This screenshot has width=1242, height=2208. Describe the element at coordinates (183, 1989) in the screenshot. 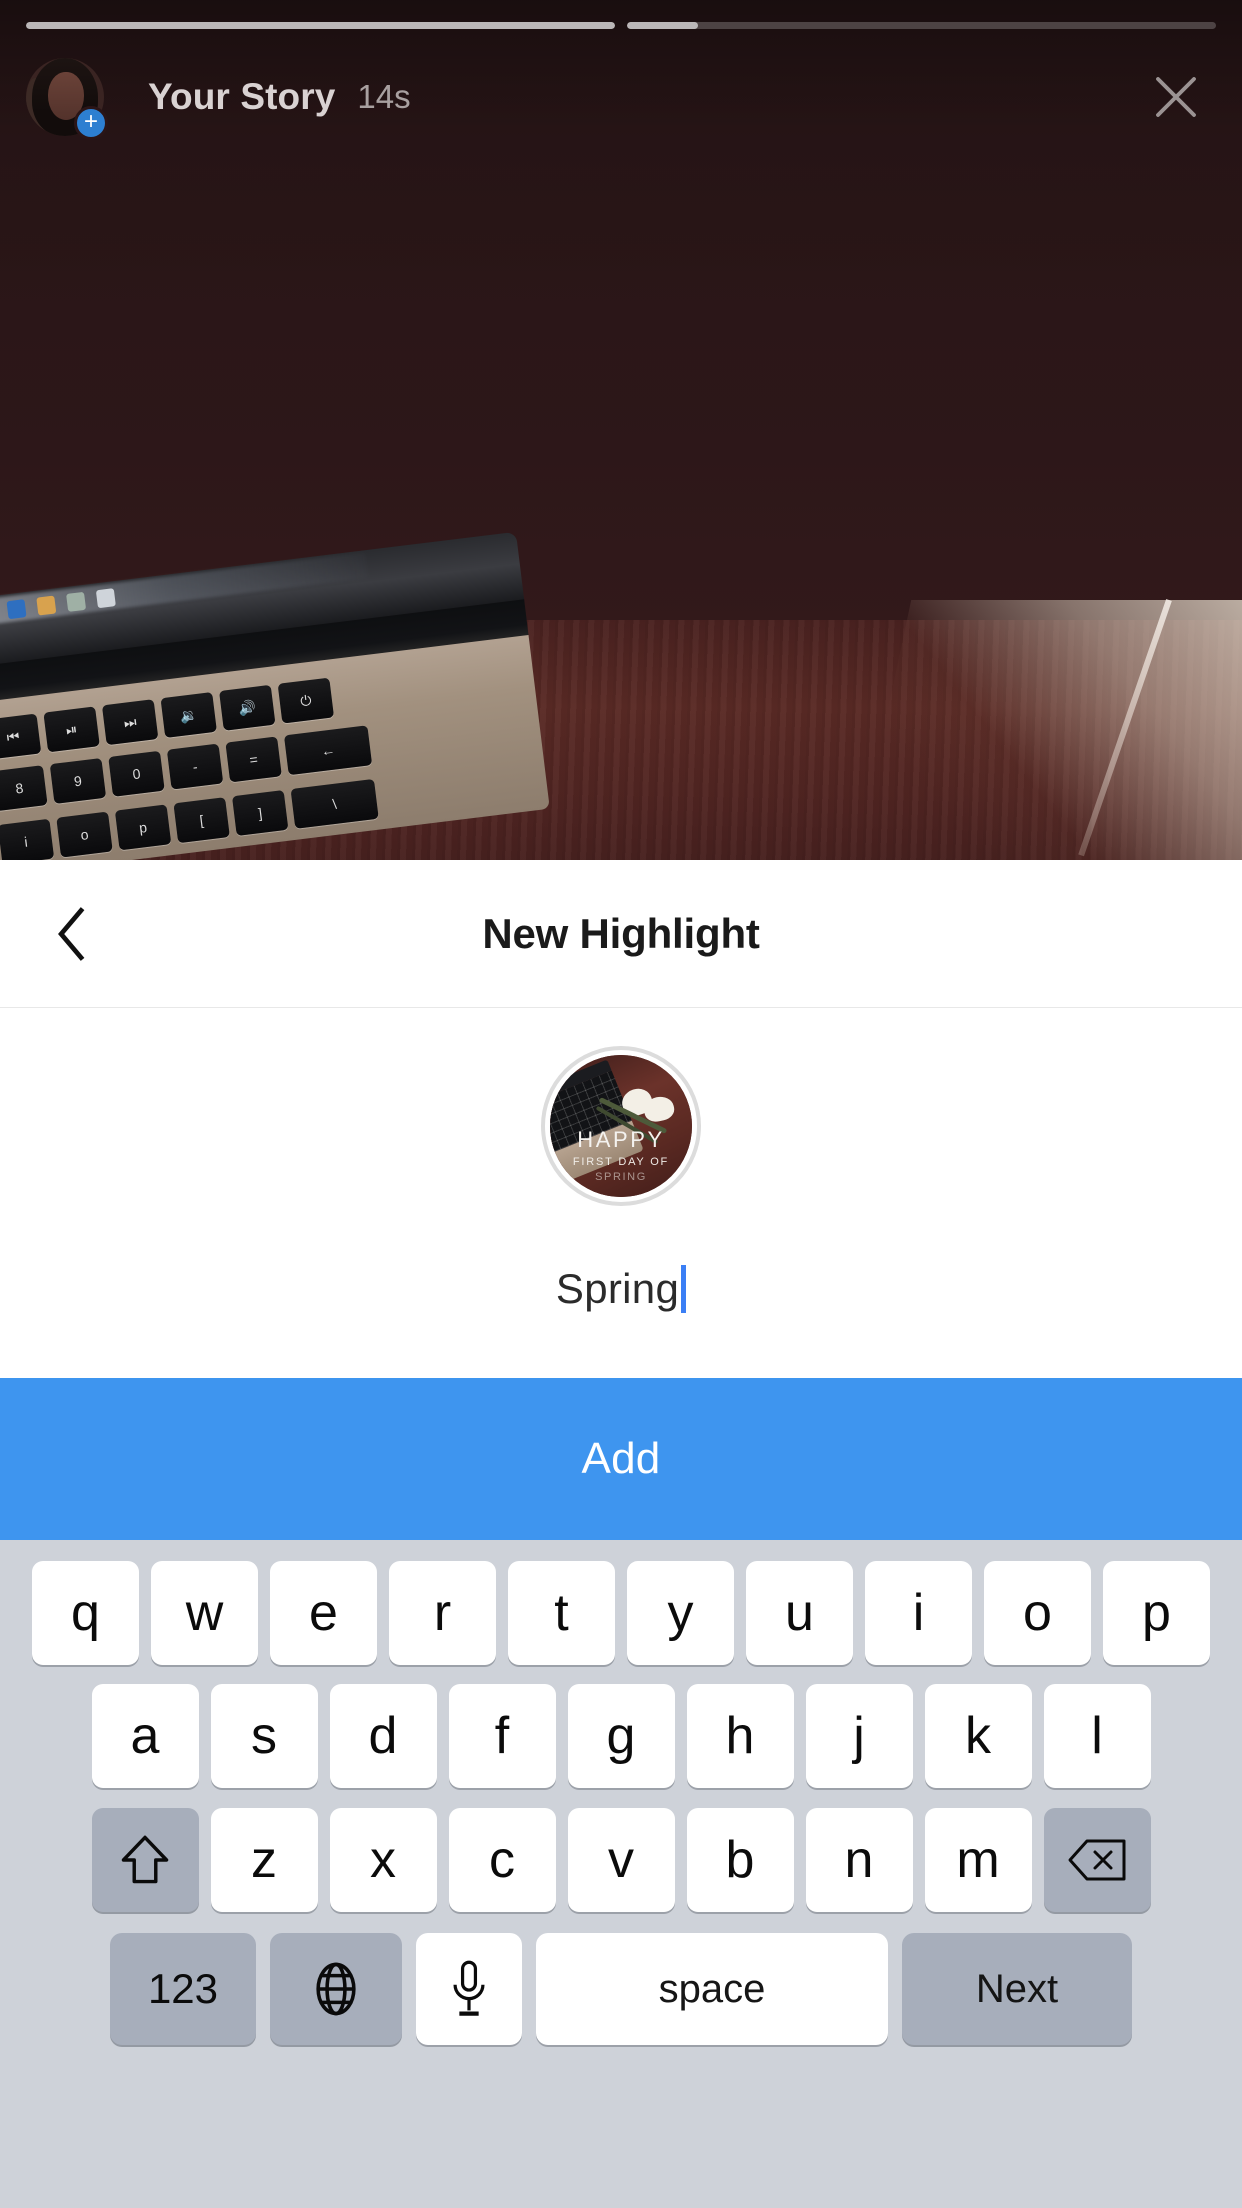

I see `numbers-key: 123` at that location.